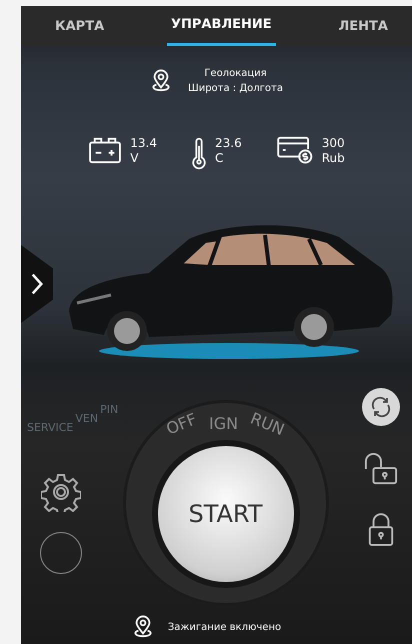 This screenshot has height=644, width=412. What do you see at coordinates (143, 143) in the screenshot?
I see `stat-value: 13.4` at bounding box center [143, 143].